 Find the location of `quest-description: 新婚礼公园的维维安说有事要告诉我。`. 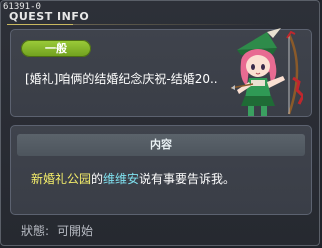

quest-description: 新婚礼公园的维维安说有事要告诉我。 is located at coordinates (133, 178).